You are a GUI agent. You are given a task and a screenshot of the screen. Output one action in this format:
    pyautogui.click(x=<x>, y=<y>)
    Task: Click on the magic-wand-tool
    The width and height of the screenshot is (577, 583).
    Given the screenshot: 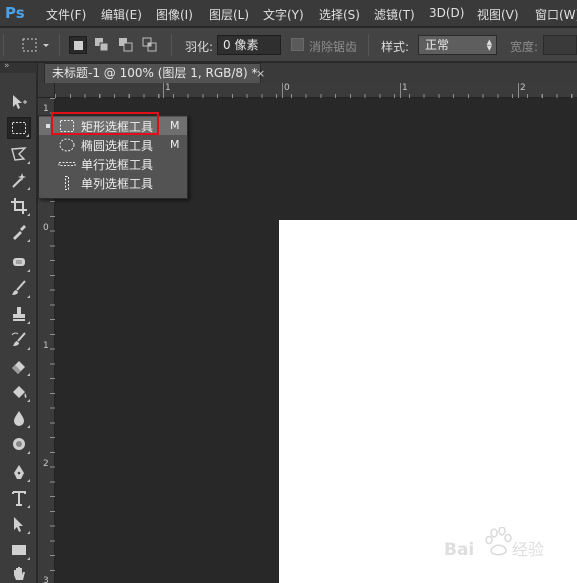 What is the action you would take?
    pyautogui.click(x=19, y=180)
    